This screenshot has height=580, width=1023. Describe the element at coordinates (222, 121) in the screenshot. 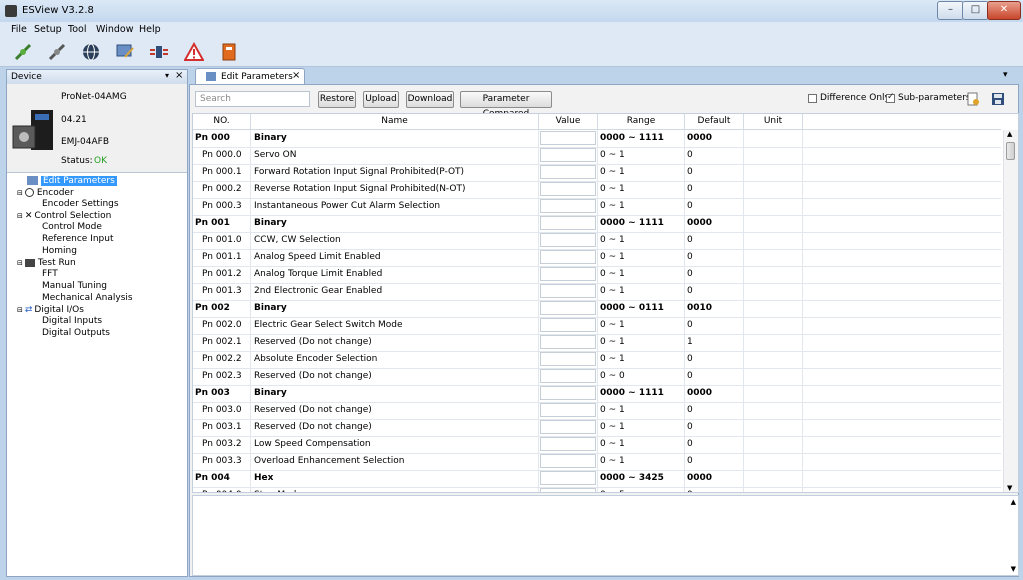

I see `column-no: NO.` at that location.